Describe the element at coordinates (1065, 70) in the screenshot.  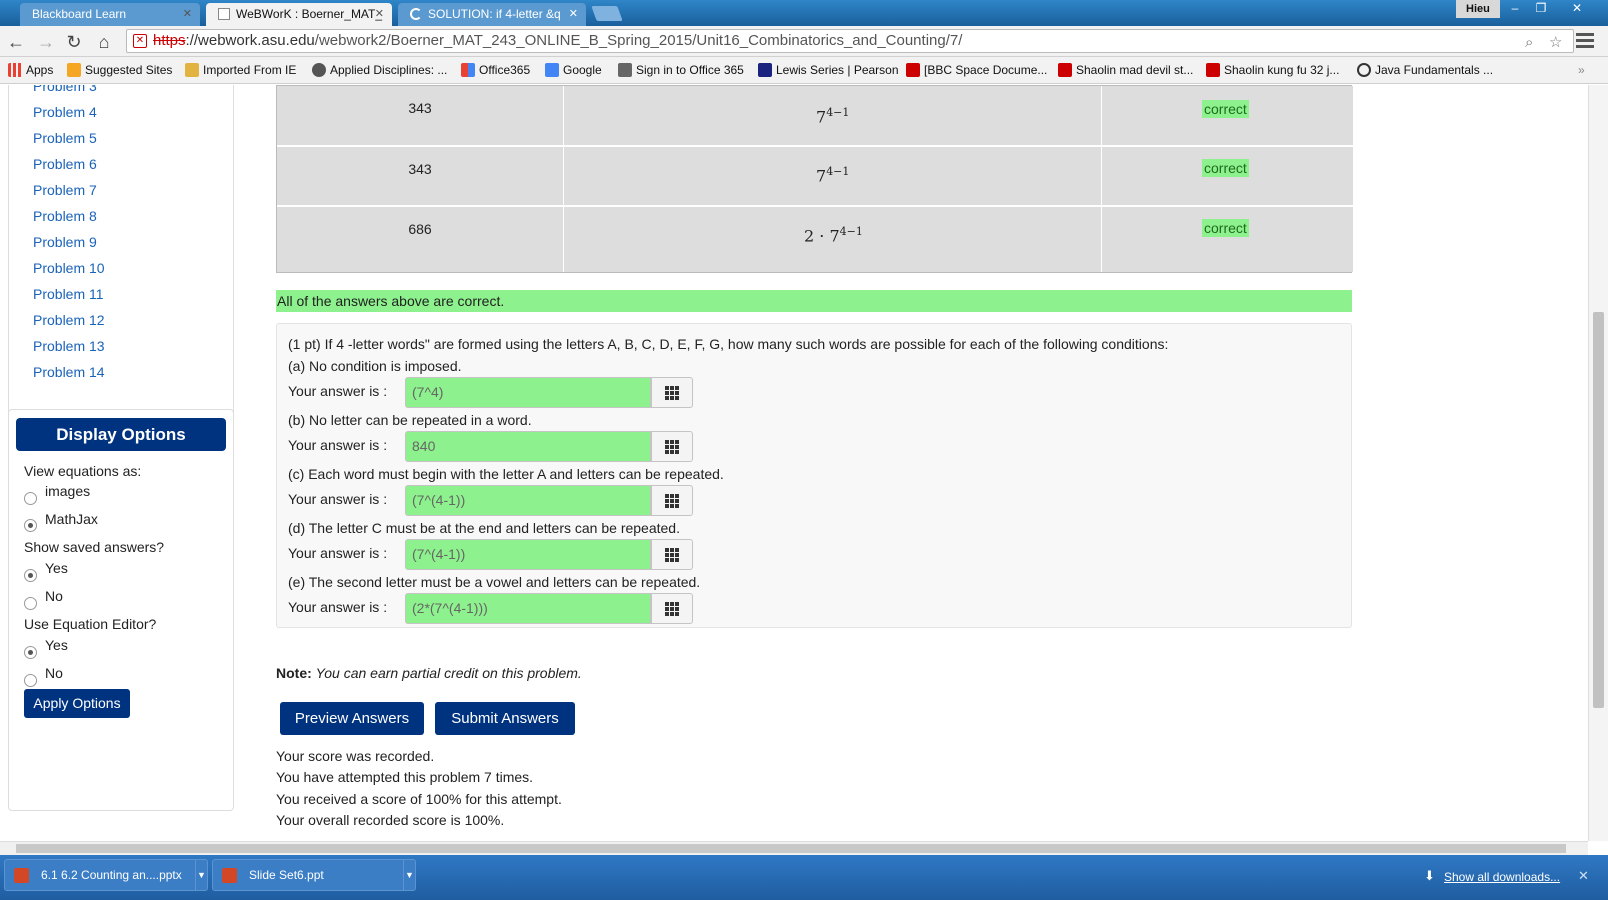
I see `youtube-icon` at that location.